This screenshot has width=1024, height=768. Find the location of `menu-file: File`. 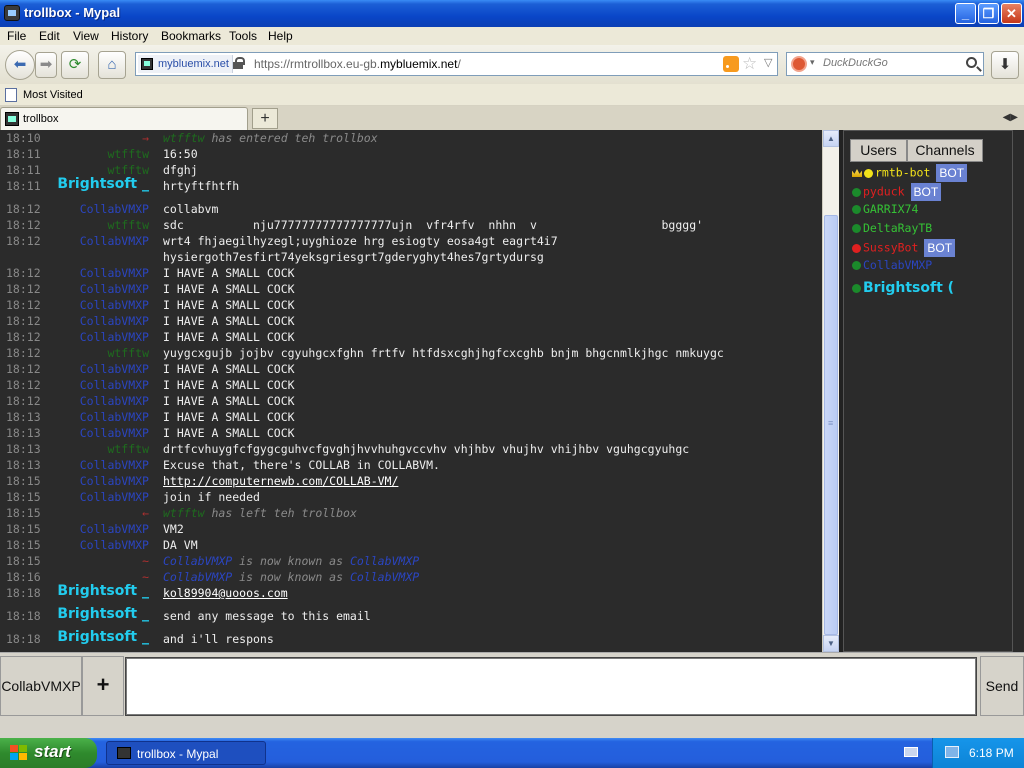

menu-file: File is located at coordinates (16, 36).